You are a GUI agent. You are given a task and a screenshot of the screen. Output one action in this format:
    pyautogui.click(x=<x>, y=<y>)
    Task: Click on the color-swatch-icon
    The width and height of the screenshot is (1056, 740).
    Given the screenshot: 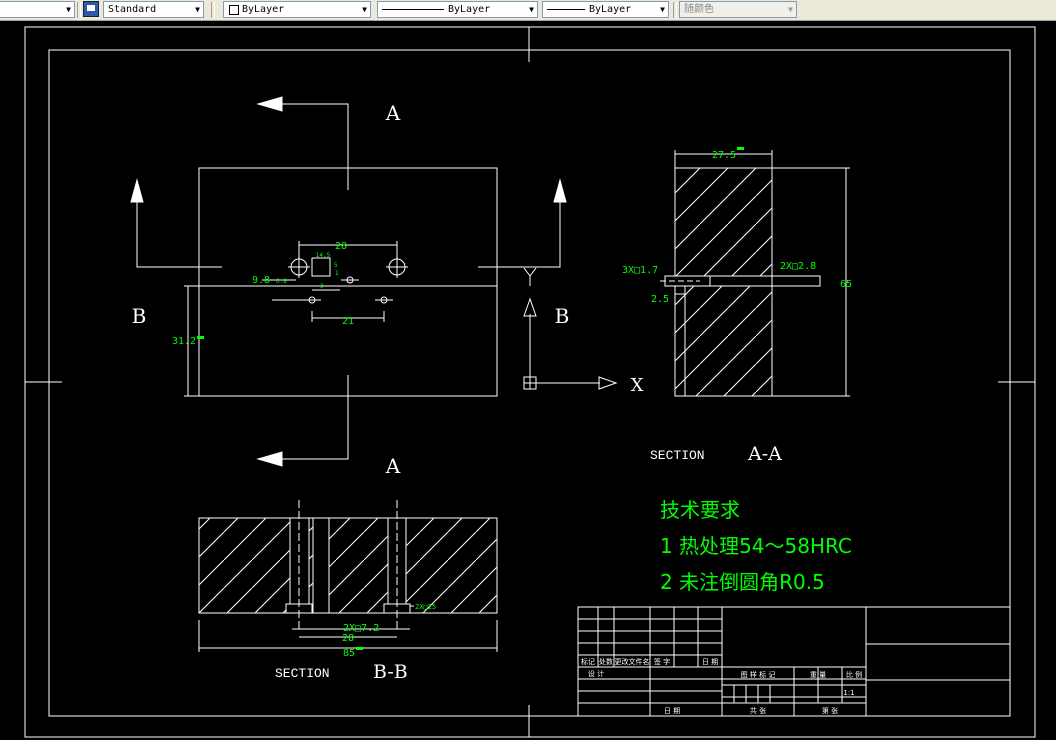 What is the action you would take?
    pyautogui.click(x=234, y=10)
    